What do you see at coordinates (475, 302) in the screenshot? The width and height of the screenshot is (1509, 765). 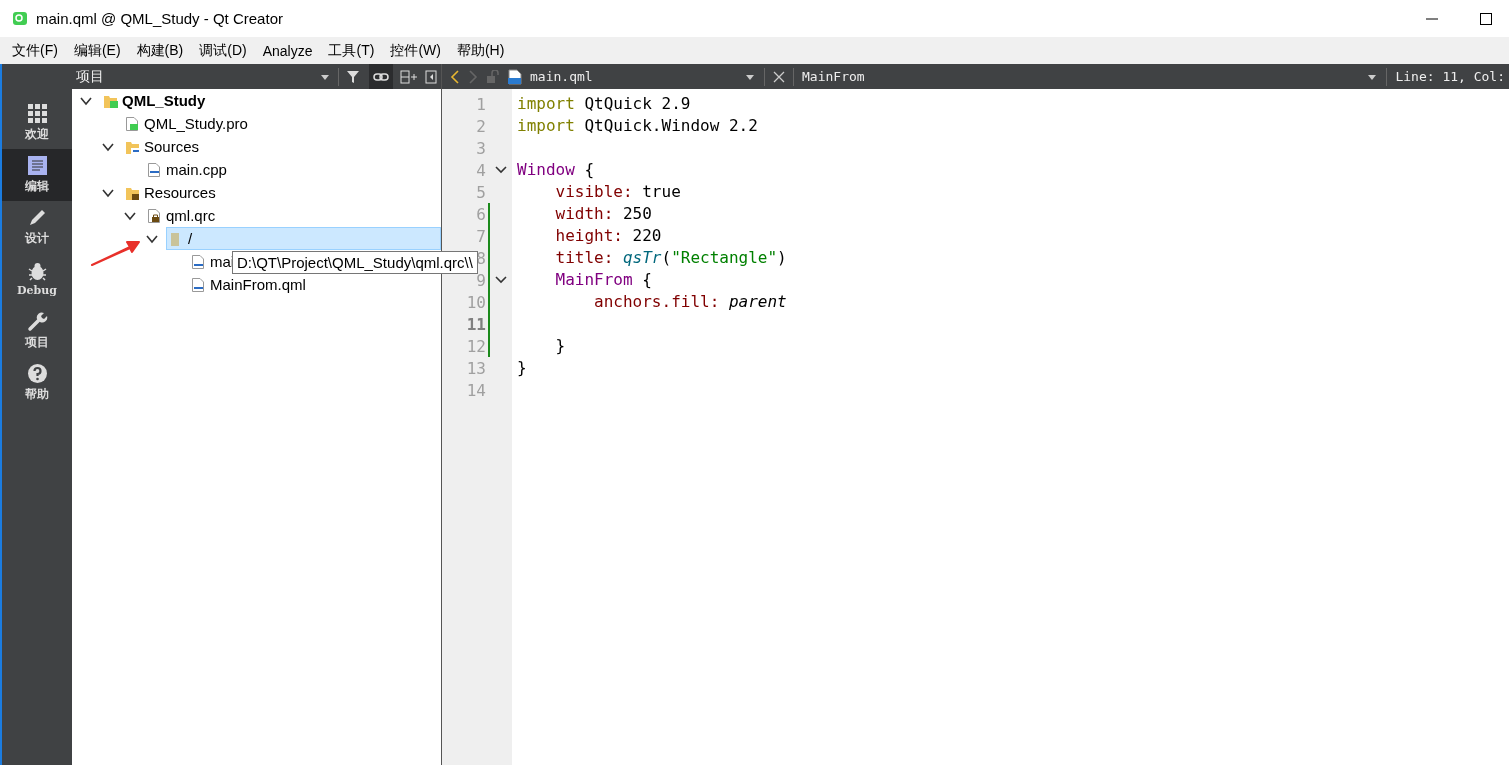 I see `line-number: 10` at bounding box center [475, 302].